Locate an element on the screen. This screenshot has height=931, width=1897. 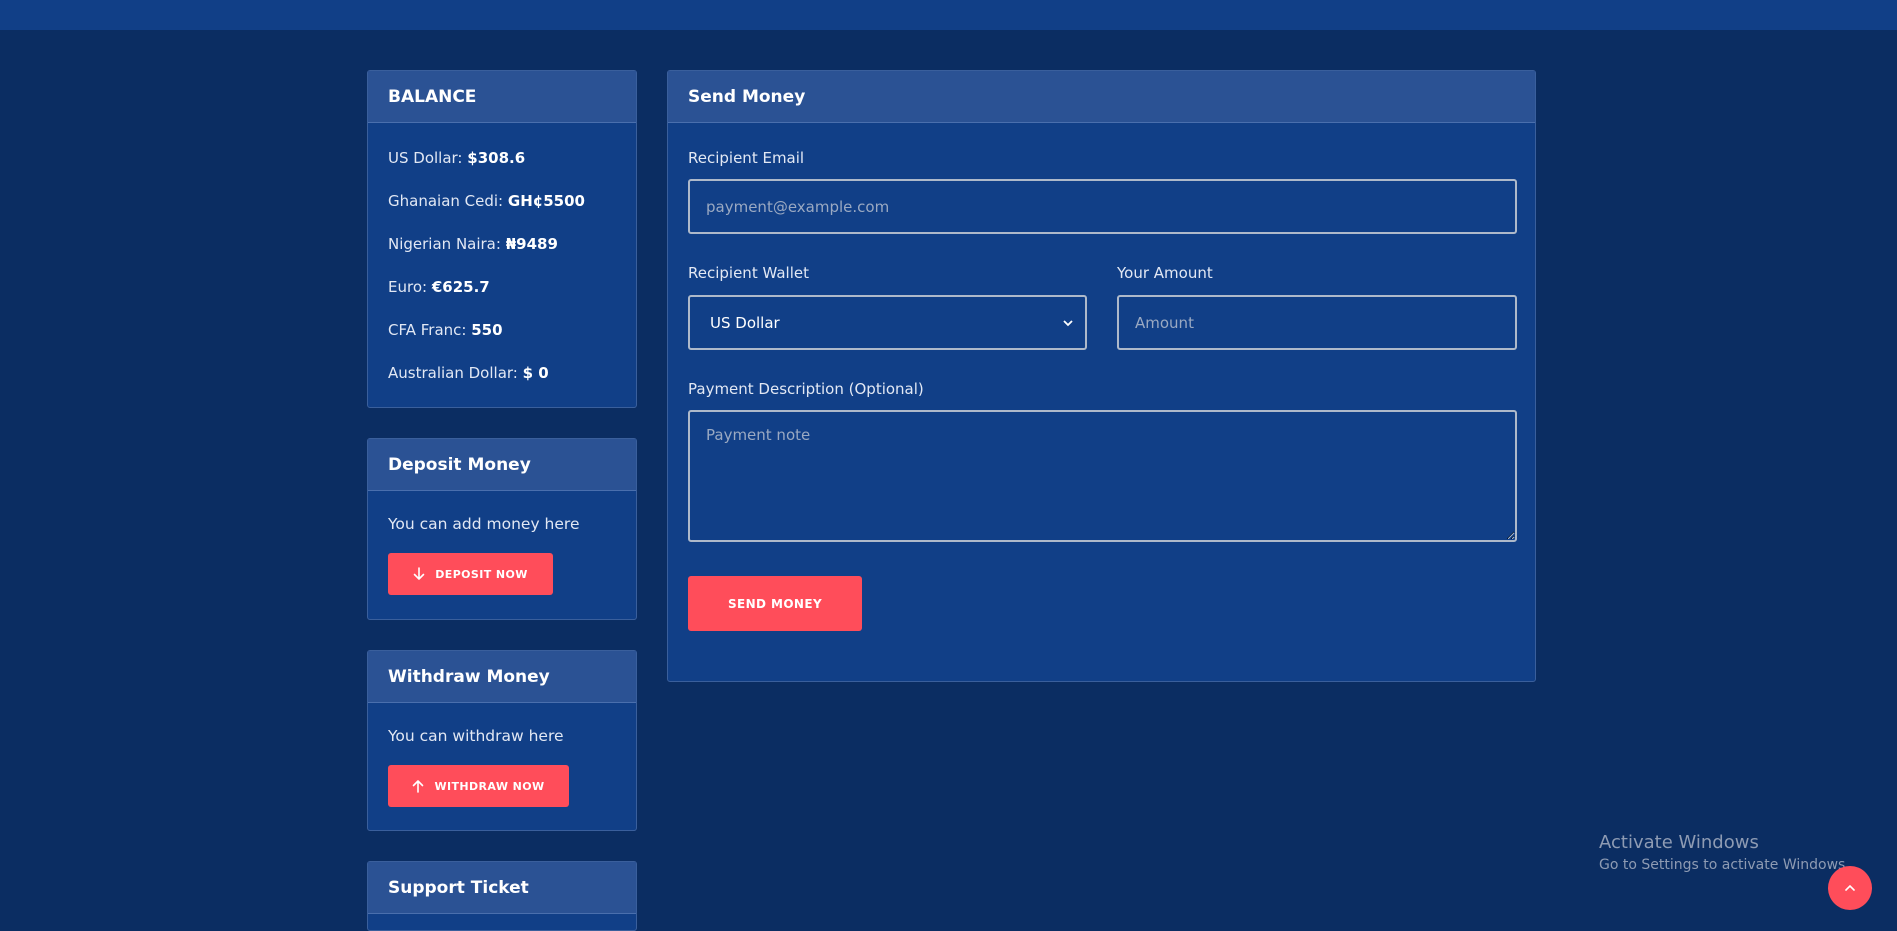
recipient-email-input is located at coordinates (1102, 206).